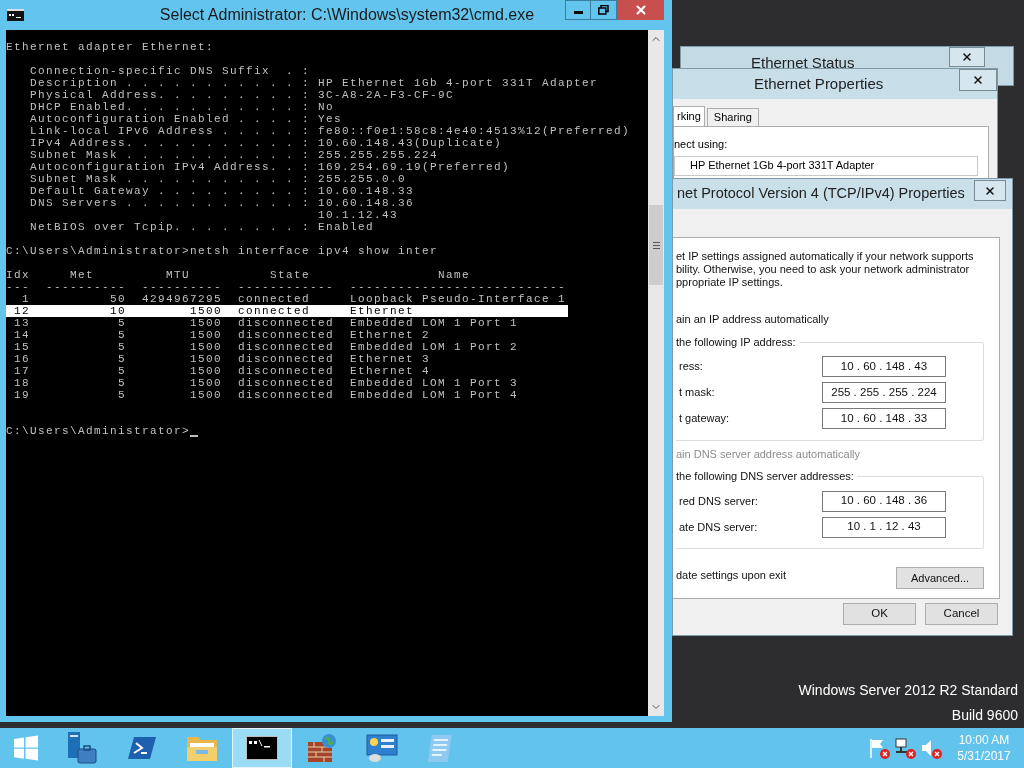  What do you see at coordinates (234, 155) in the screenshot?
I see `console-line: Subnet Mask . . . . . . . . . . . : 255.255.255.224` at bounding box center [234, 155].